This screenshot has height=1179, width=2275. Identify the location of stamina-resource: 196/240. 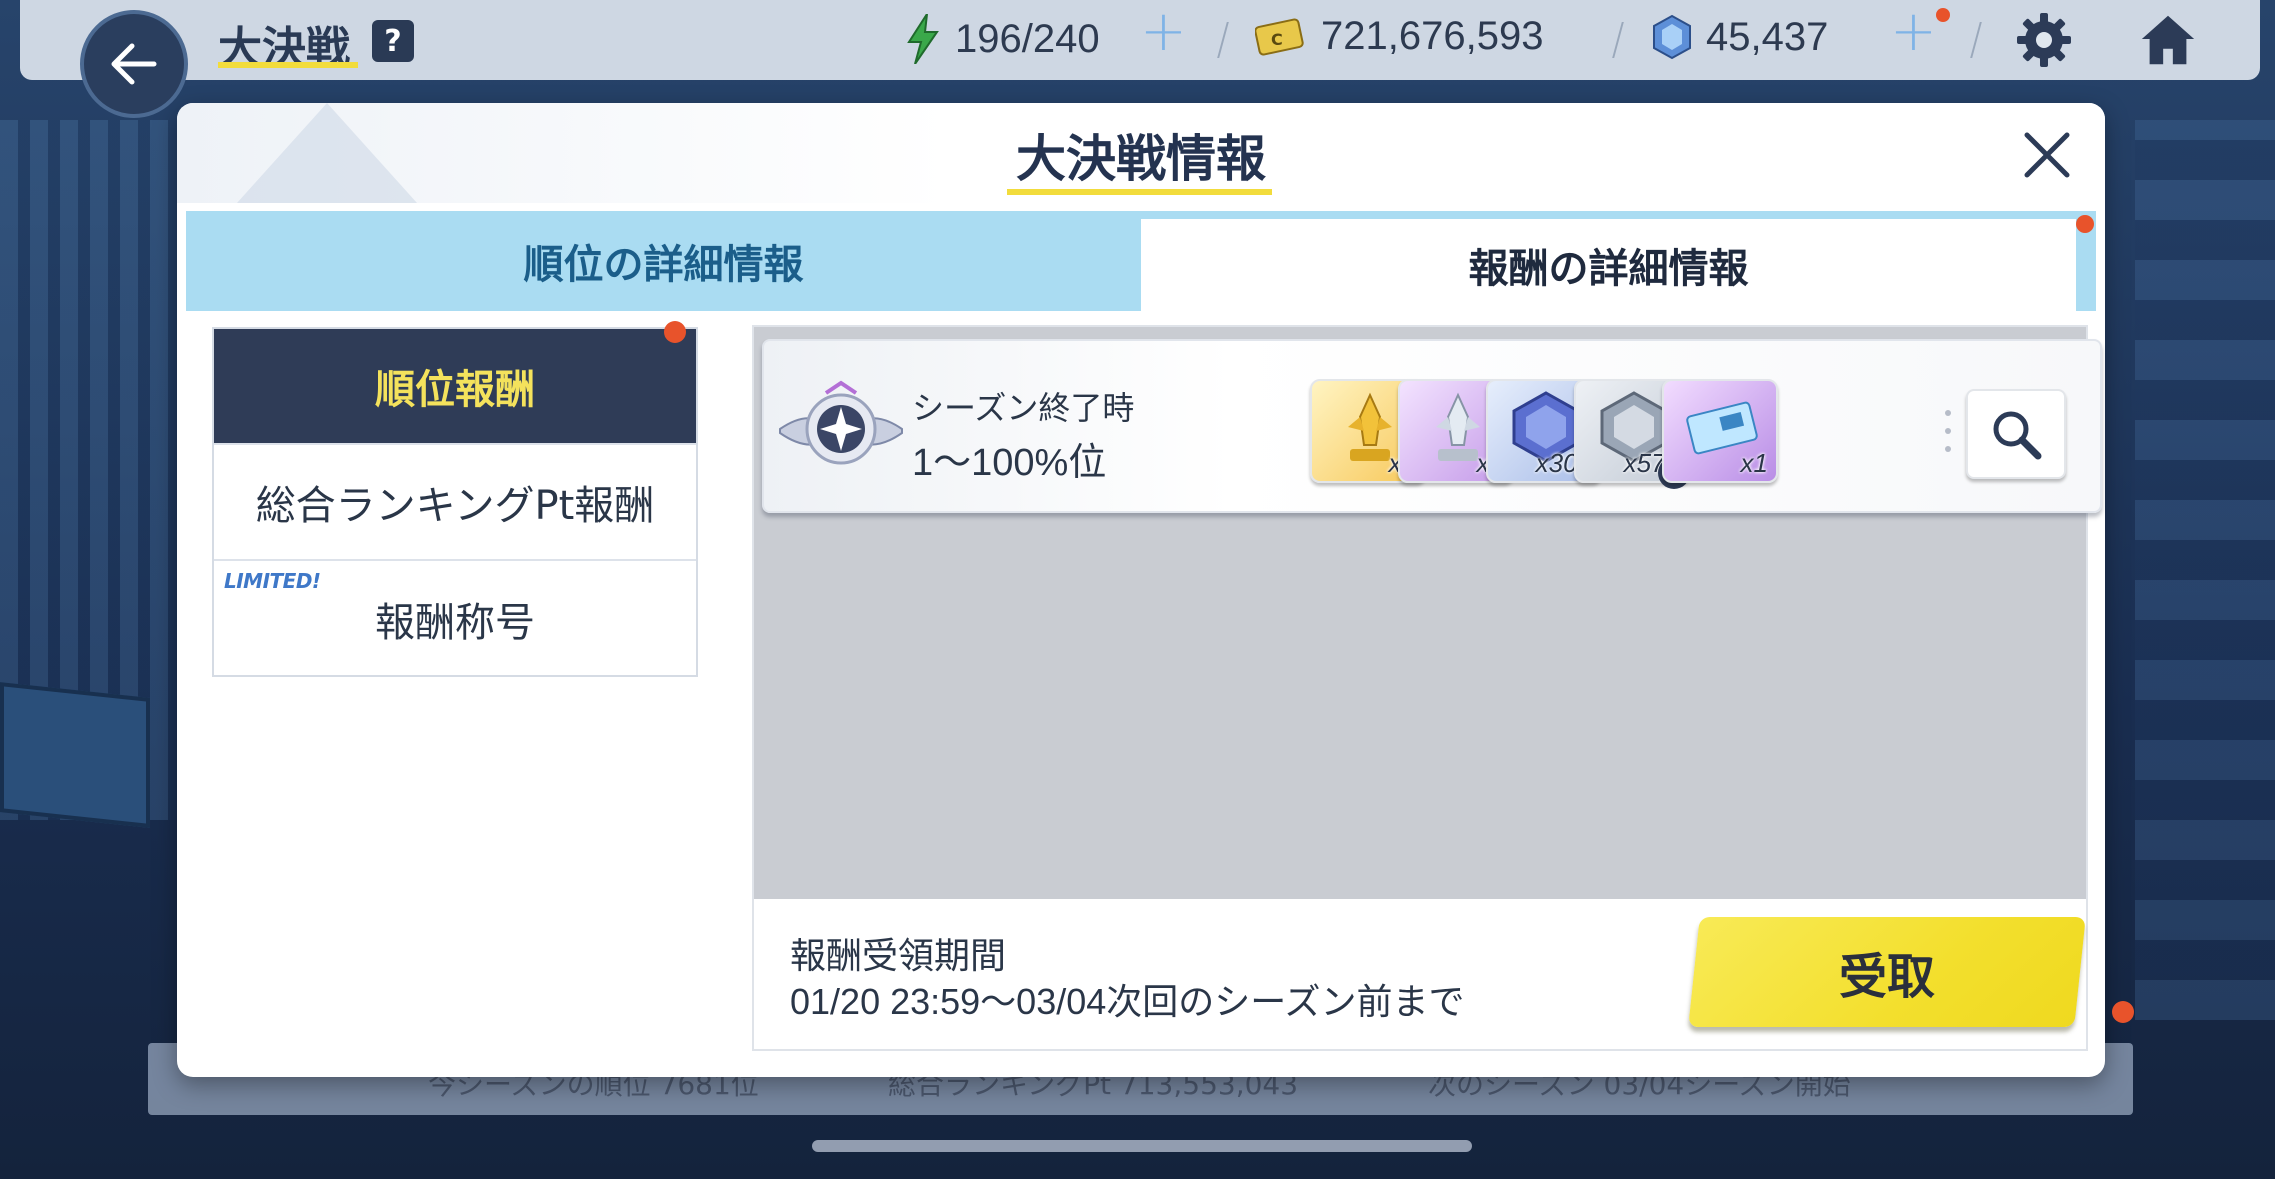
(1002, 39).